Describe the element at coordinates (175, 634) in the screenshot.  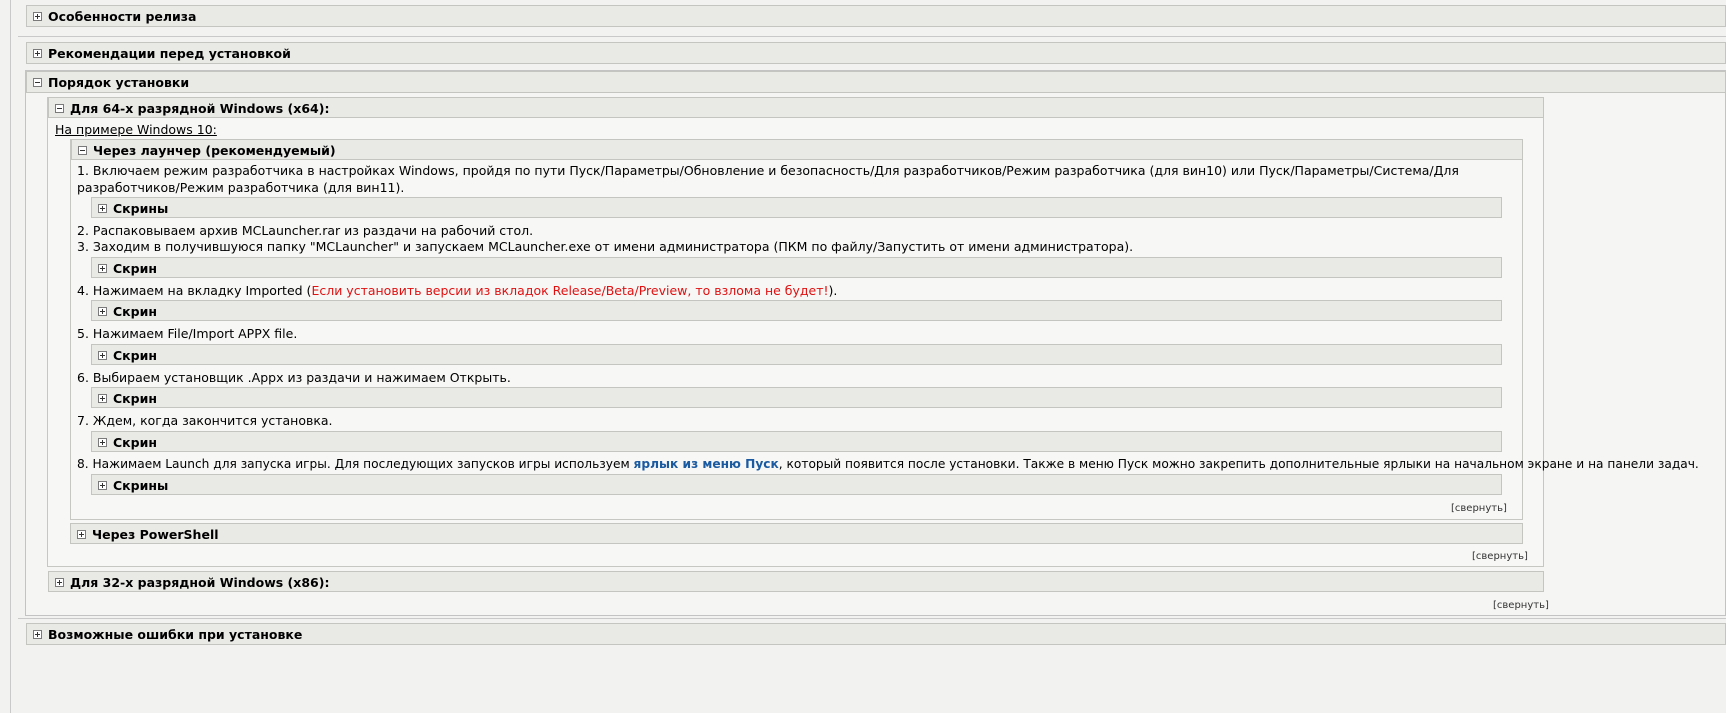
I see `spoiler-errors-title: Возможные ошибки при установке` at that location.